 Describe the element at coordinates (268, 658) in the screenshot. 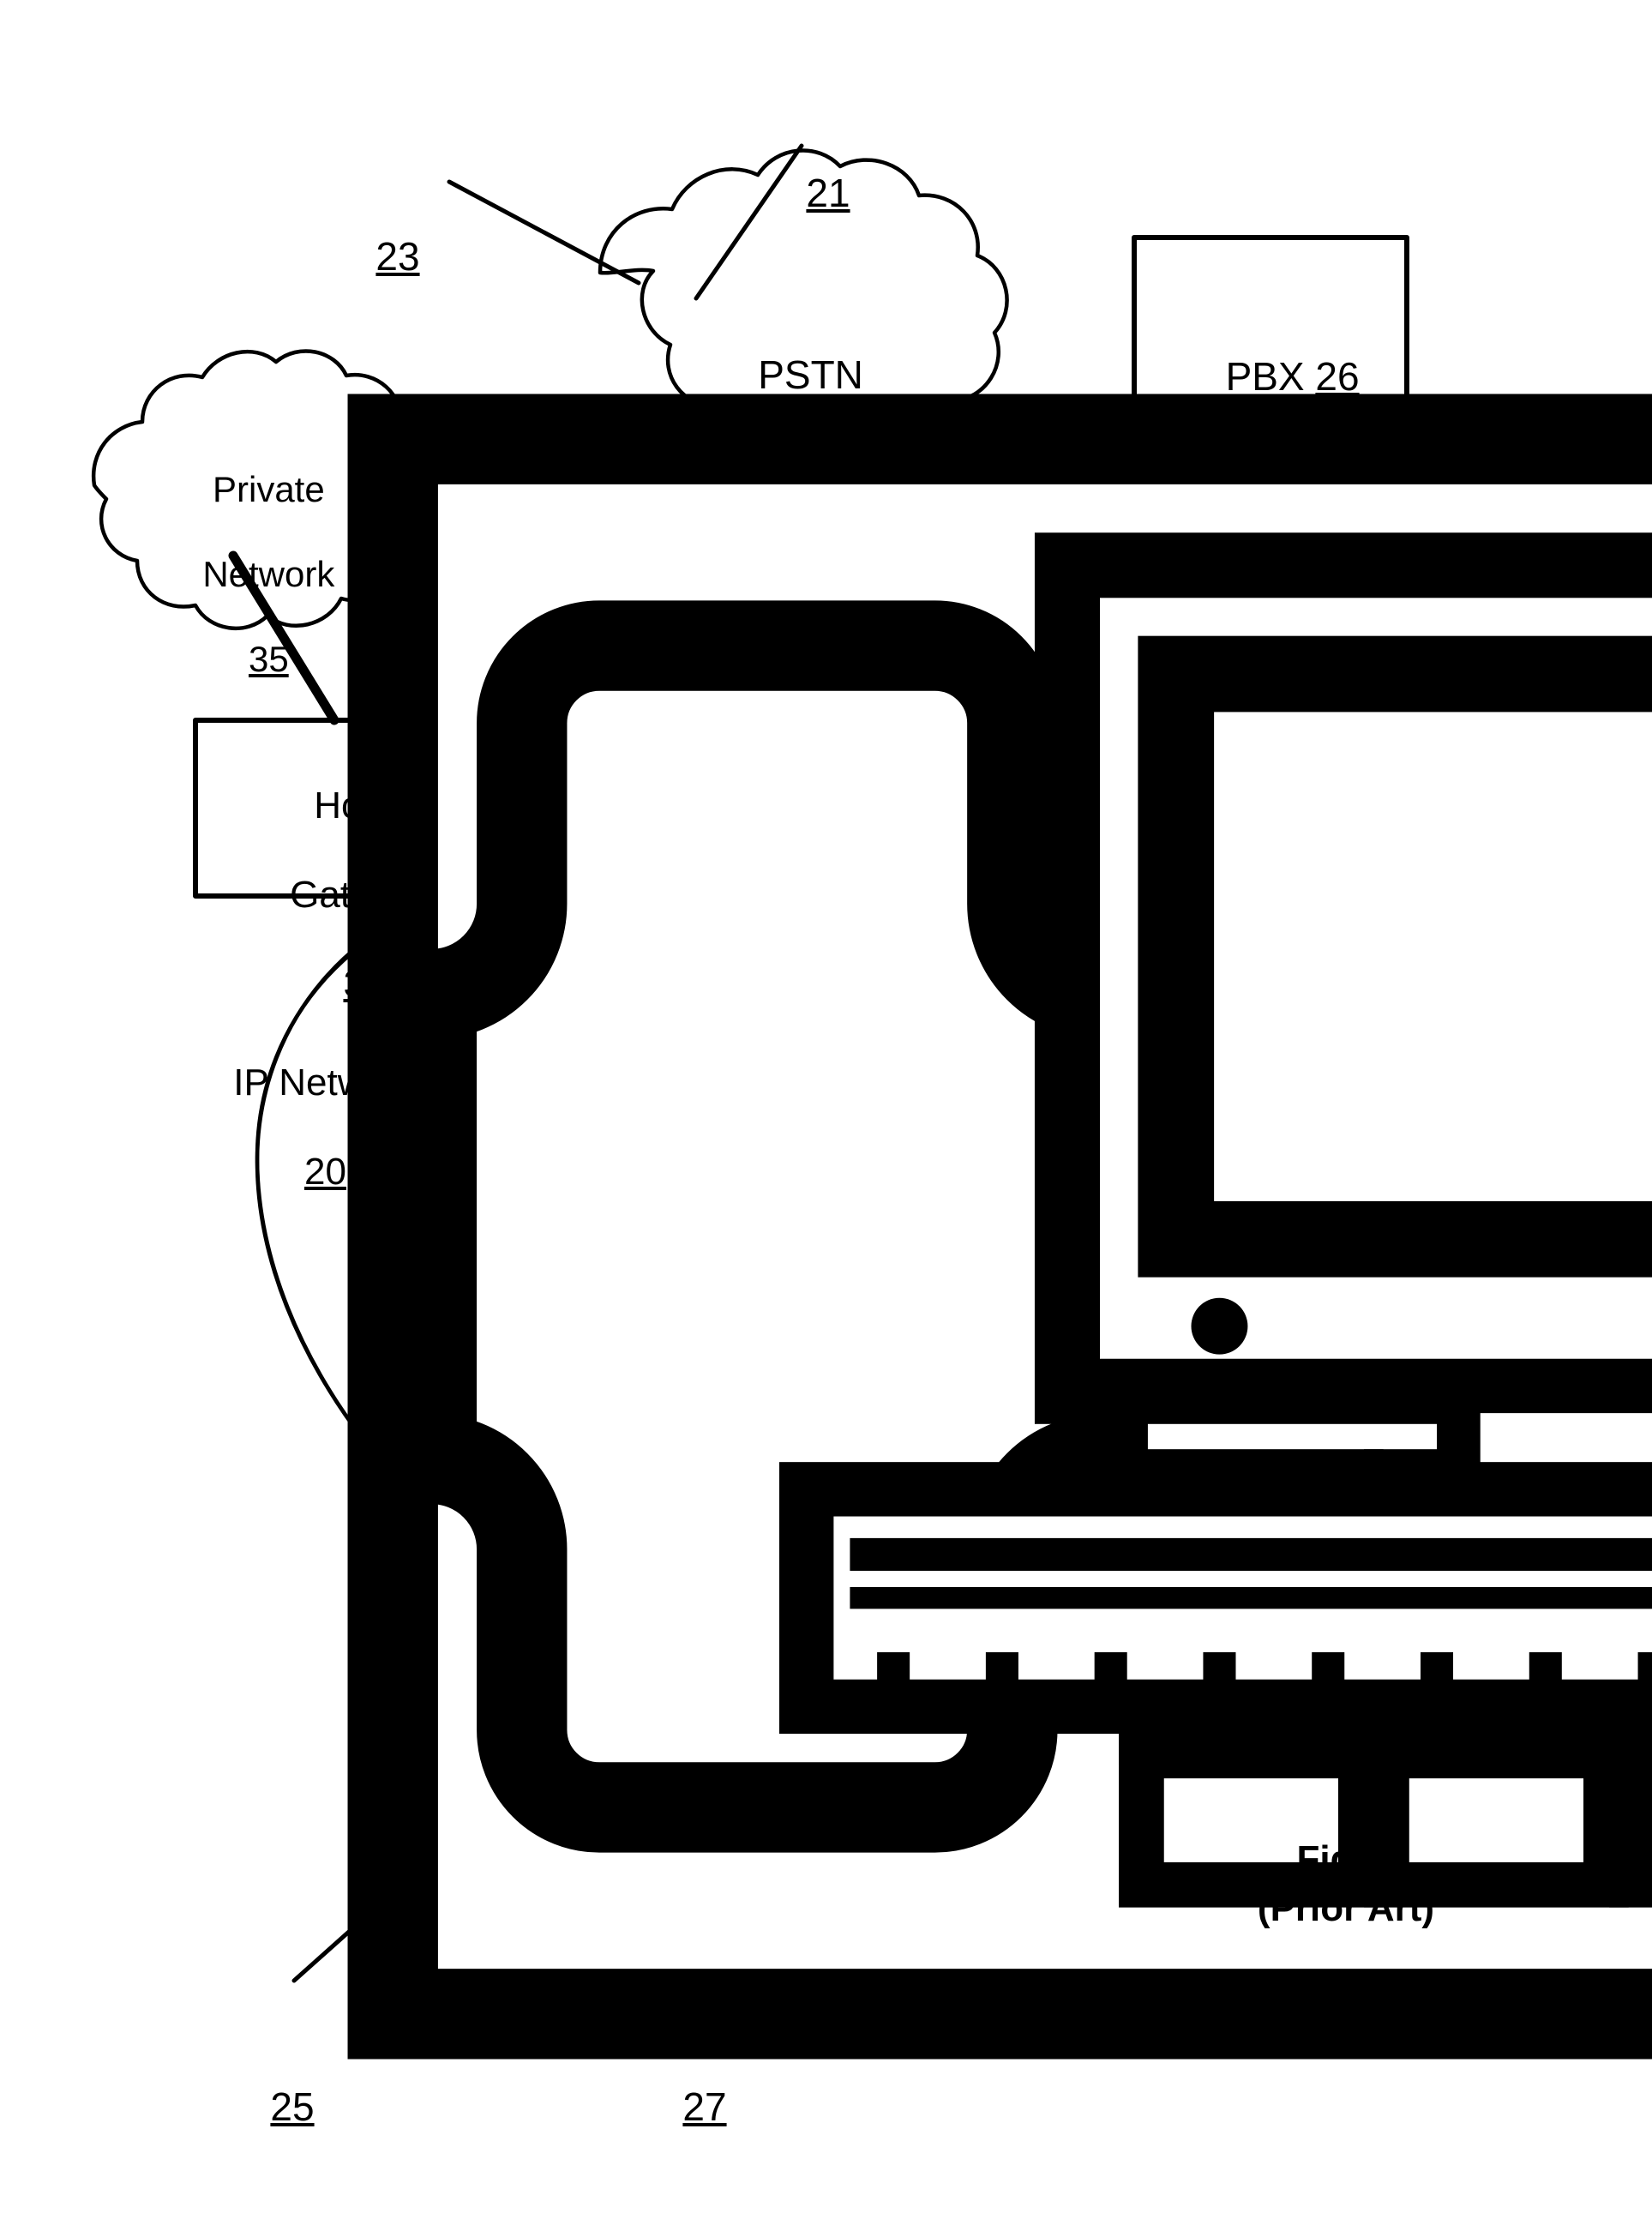

I see `cloud-ref-private-35: 35` at that location.